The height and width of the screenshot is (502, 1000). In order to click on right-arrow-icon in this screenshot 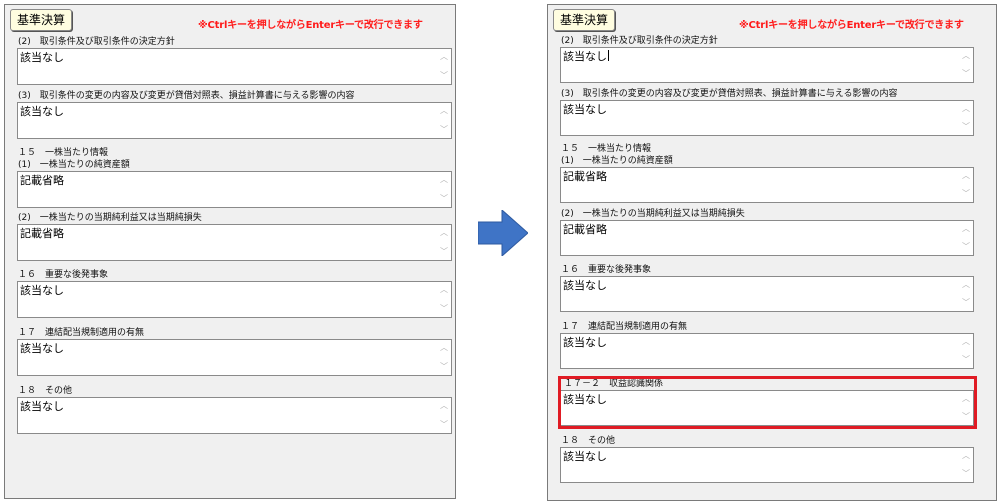, I will do `click(503, 233)`.